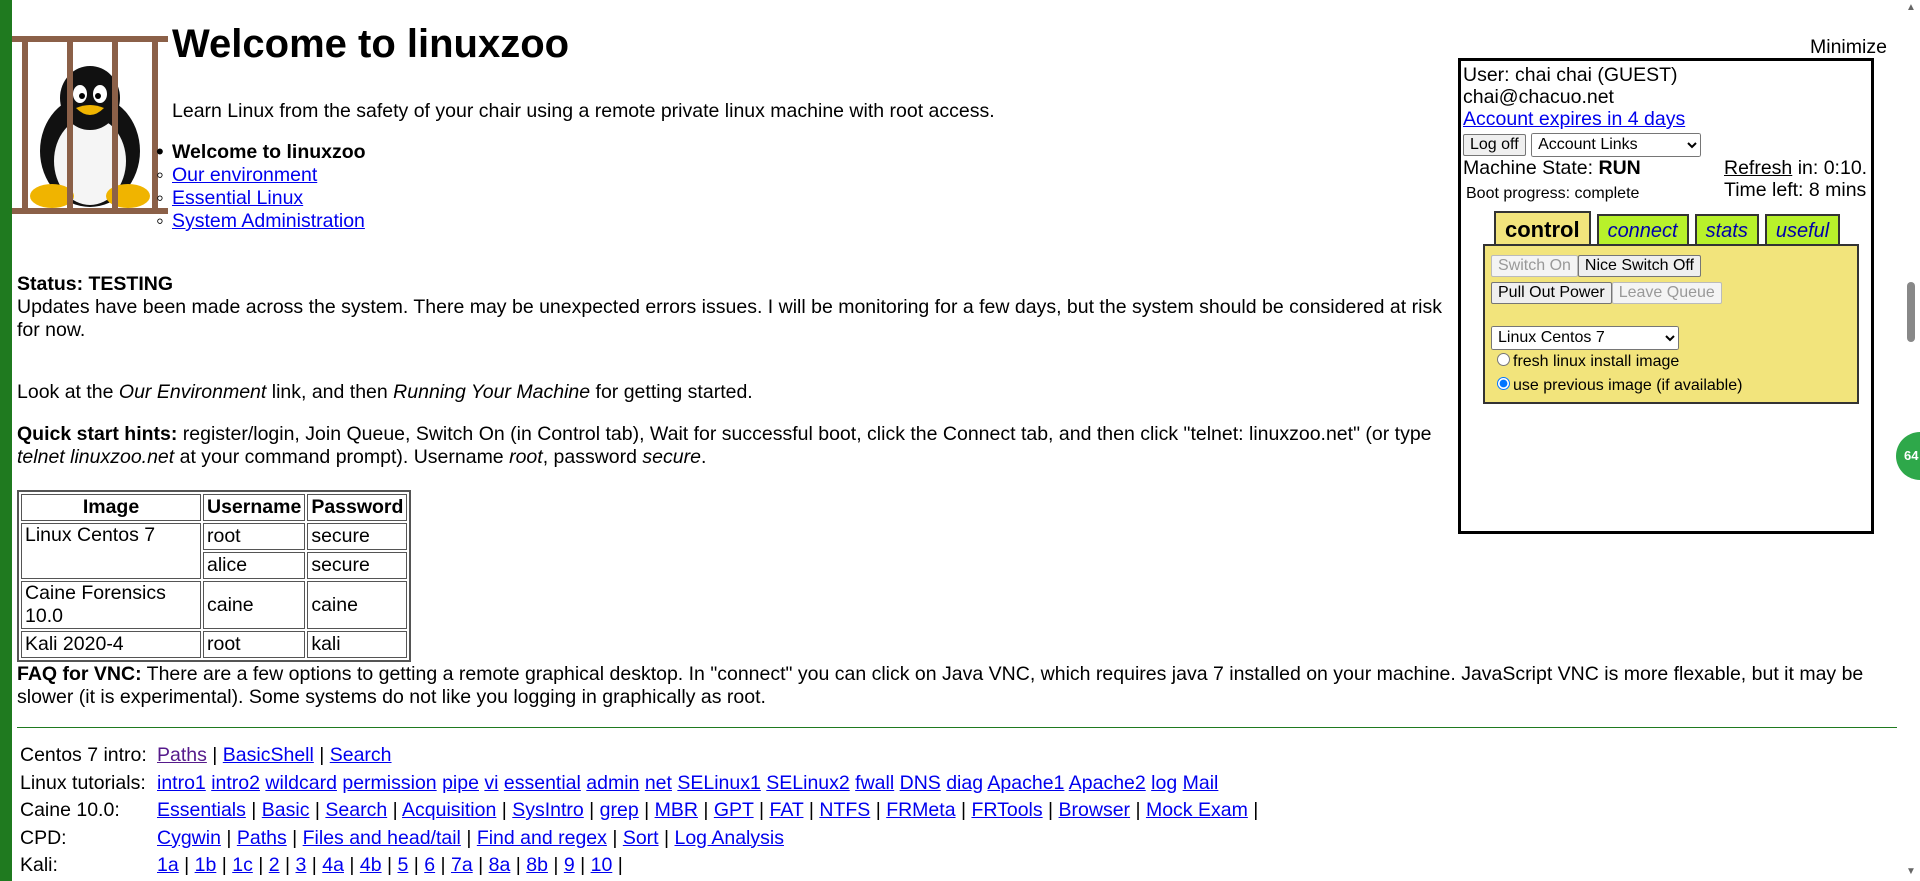 The image size is (1920, 881). Describe the element at coordinates (201, 810) in the screenshot. I see `tutorial-link: Essentials` at that location.